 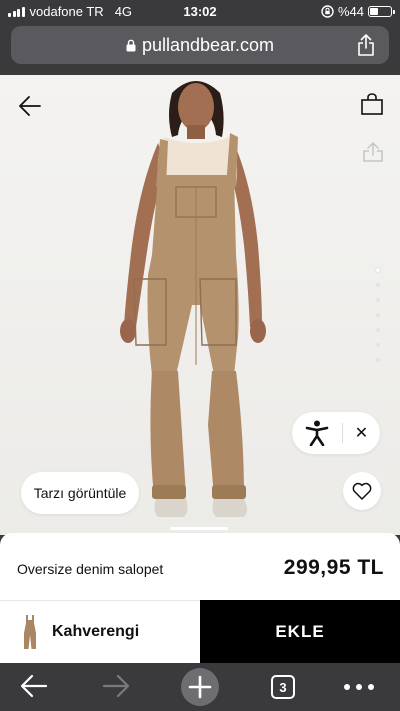 What do you see at coordinates (208, 45) in the screenshot?
I see `url-text: pullandbear.com` at bounding box center [208, 45].